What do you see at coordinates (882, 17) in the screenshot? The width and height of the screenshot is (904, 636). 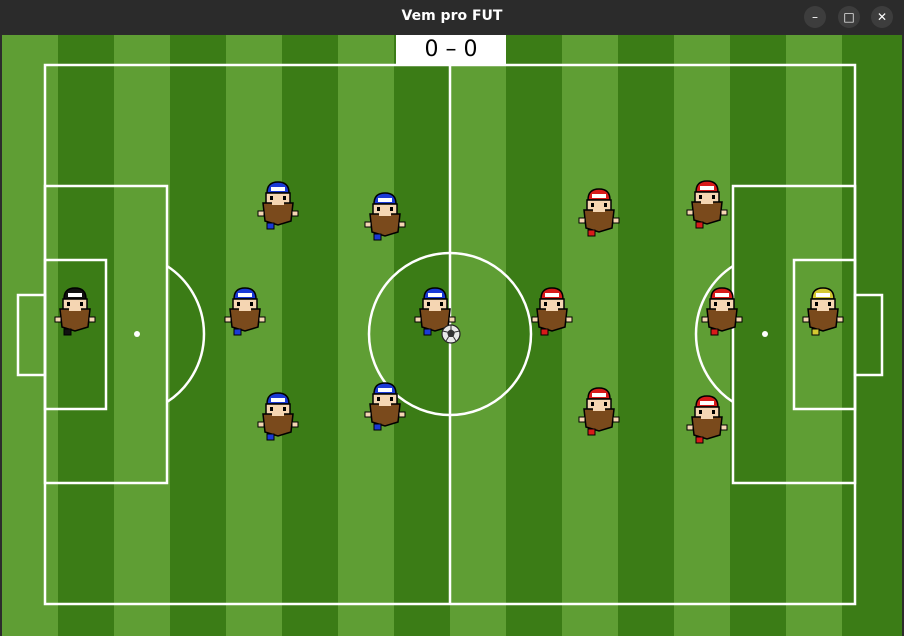 I see `close-button: ✕` at bounding box center [882, 17].